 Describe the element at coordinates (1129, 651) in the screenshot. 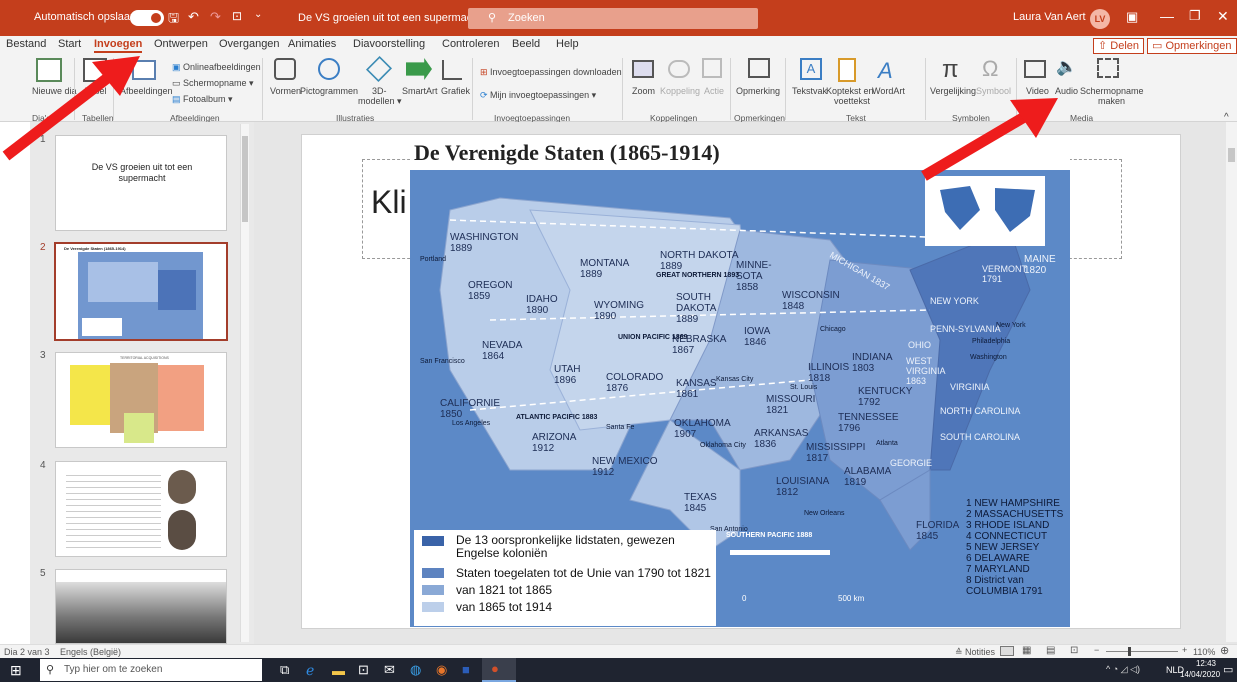

I see `zoom-slider-thumb` at that location.